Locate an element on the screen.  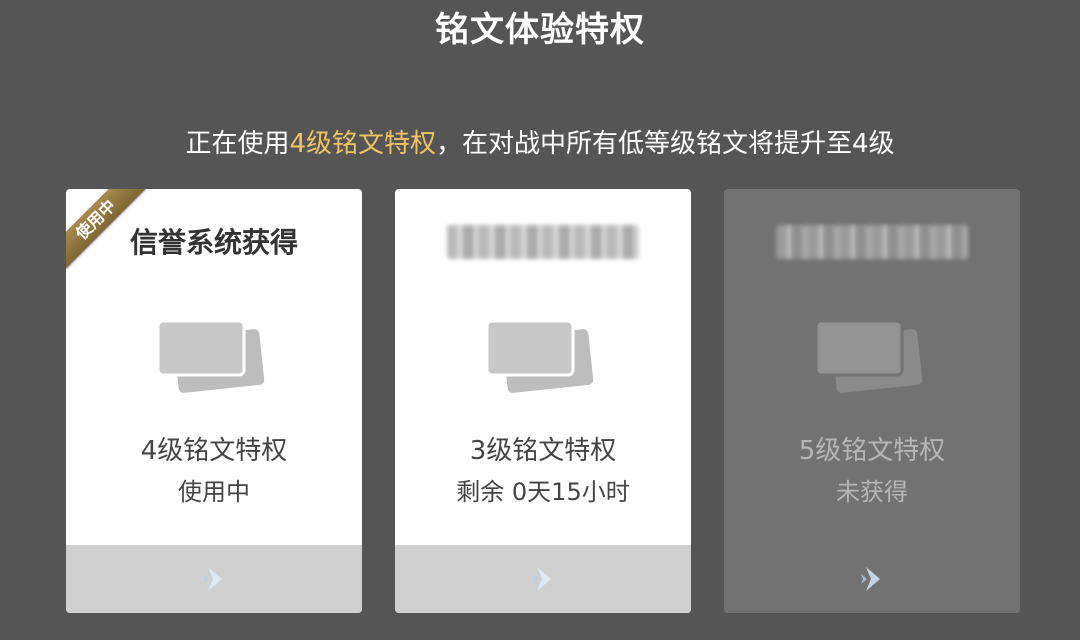
card-source-title: 信誉系统获得 is located at coordinates (213, 242).